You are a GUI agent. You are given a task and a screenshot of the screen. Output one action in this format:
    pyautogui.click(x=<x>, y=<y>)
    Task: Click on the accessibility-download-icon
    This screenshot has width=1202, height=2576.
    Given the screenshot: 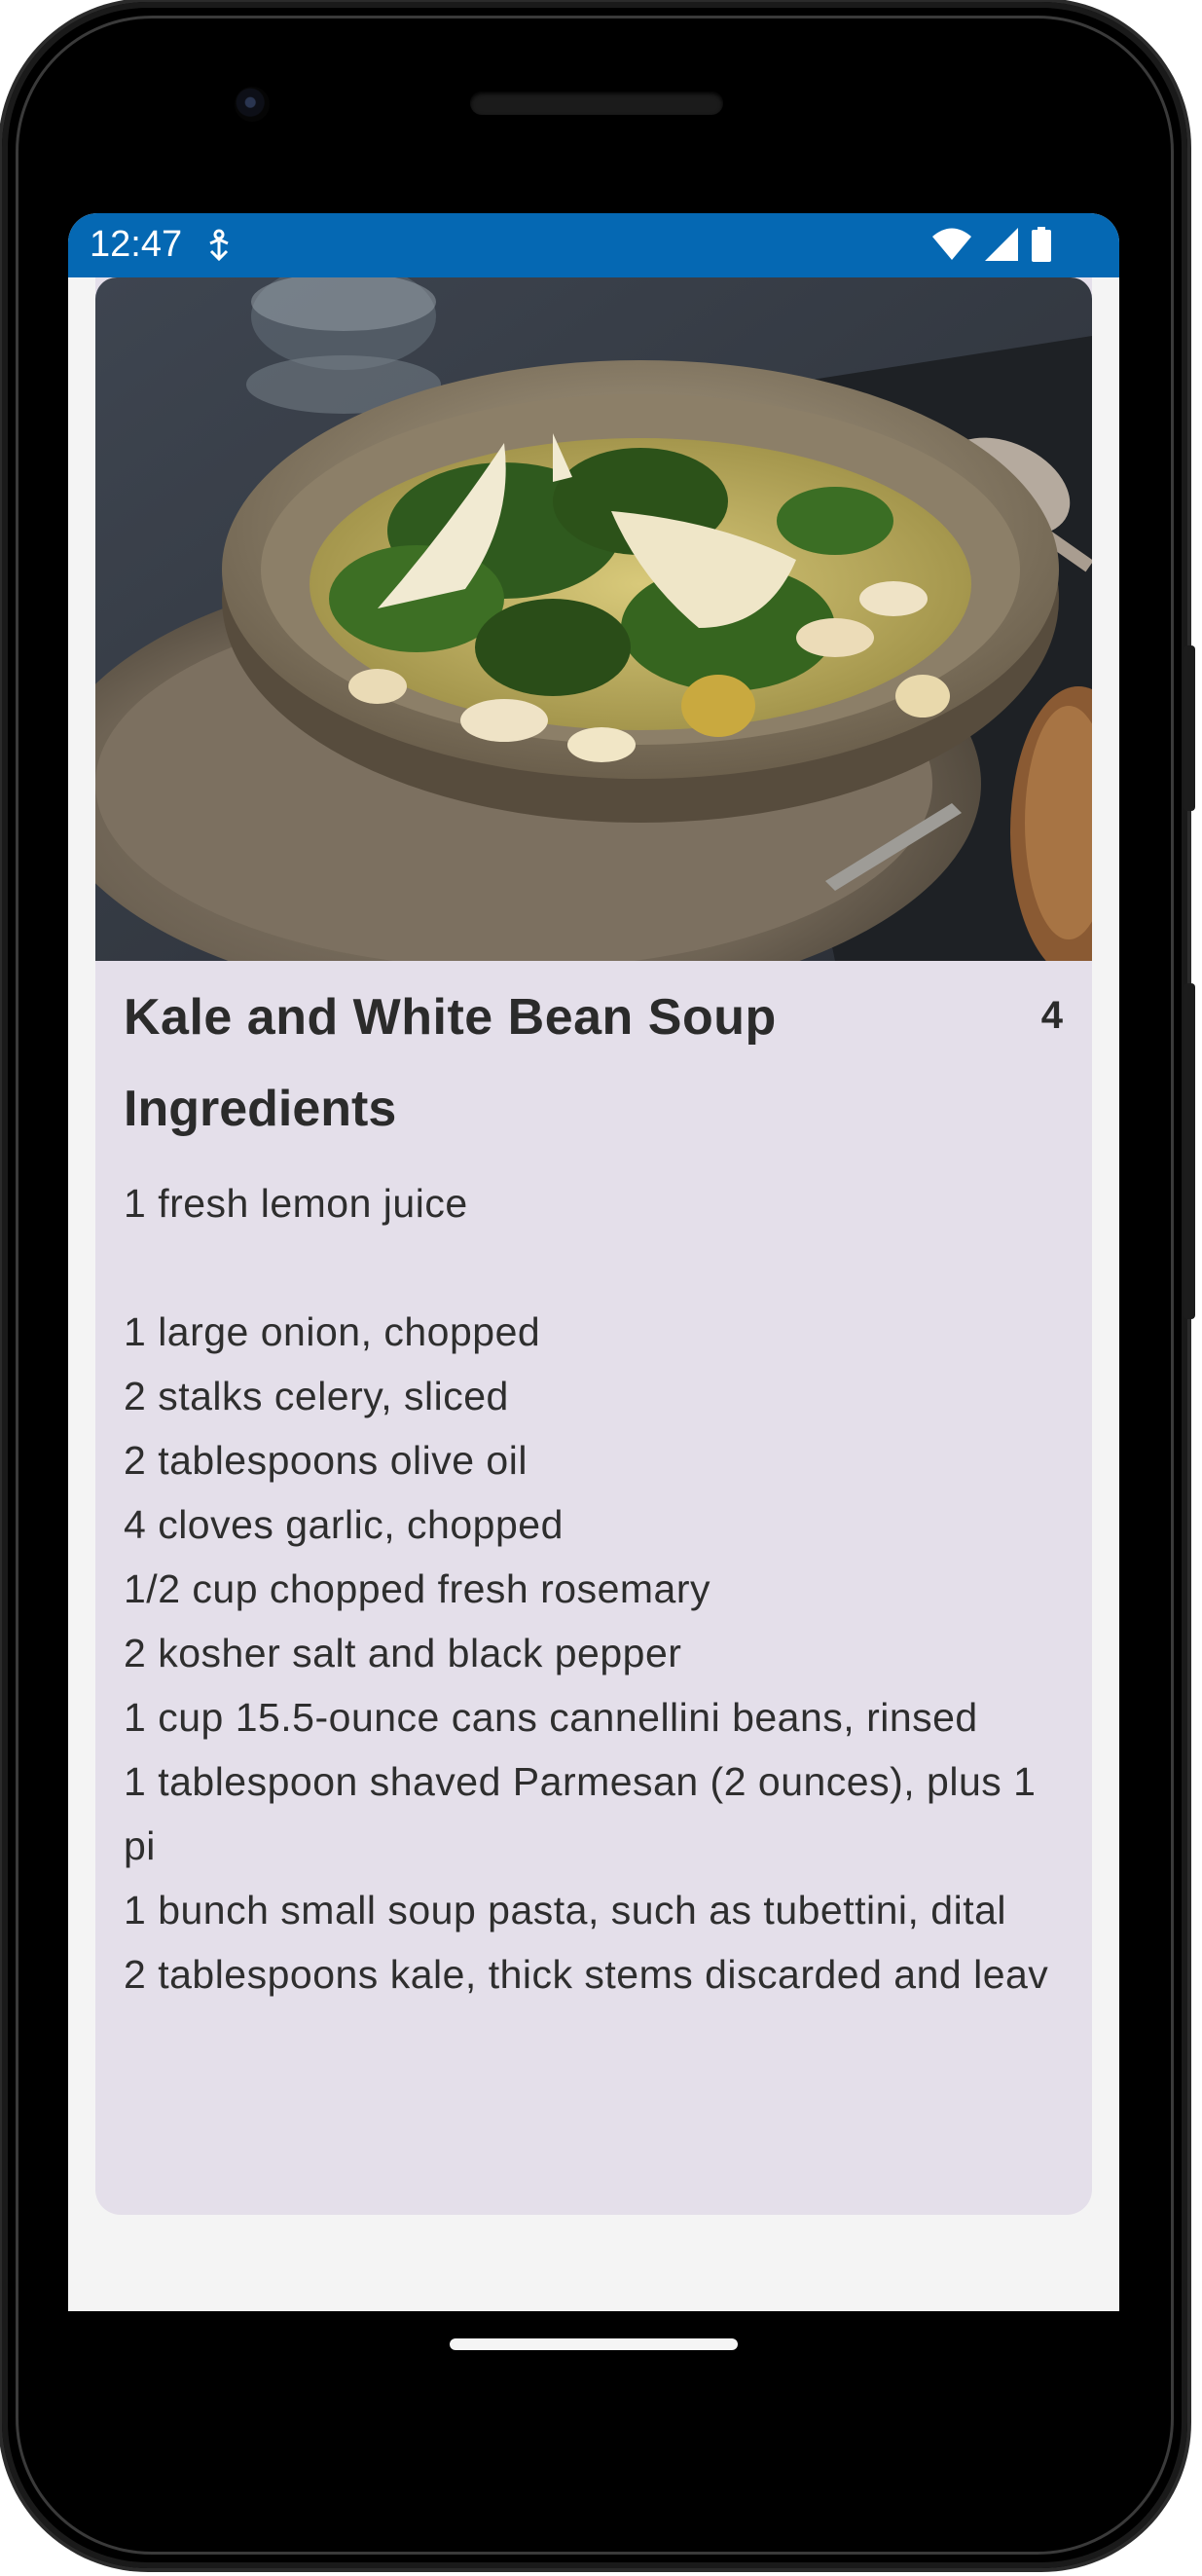 What is the action you would take?
    pyautogui.click(x=219, y=245)
    